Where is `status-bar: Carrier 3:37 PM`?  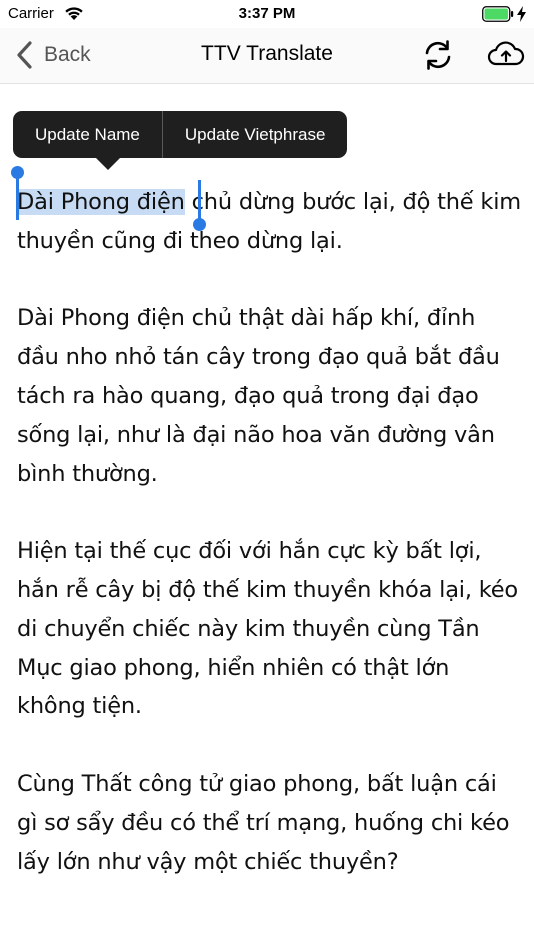 status-bar: Carrier 3:37 PM is located at coordinates (267, 14).